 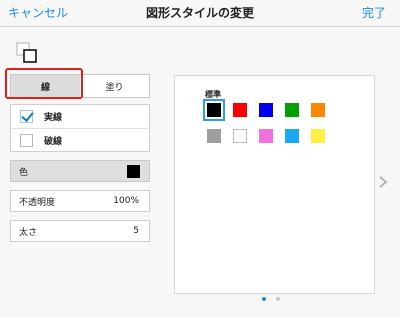 What do you see at coordinates (374, 12) in the screenshot?
I see `done-button: 完了` at bounding box center [374, 12].